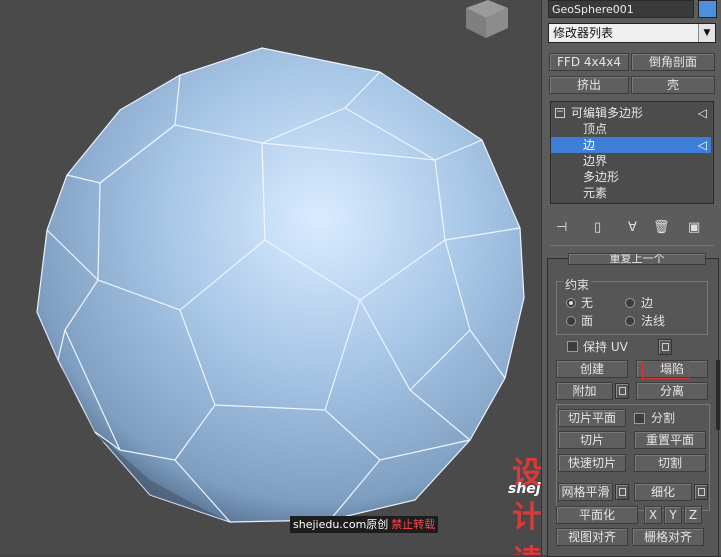 The image size is (721, 557). What do you see at coordinates (592, 537) in the screenshot?
I see `view-align-button: 视图对齐` at bounding box center [592, 537].